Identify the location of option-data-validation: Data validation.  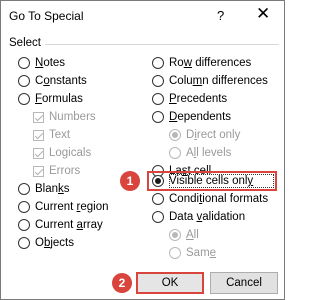
(198, 217).